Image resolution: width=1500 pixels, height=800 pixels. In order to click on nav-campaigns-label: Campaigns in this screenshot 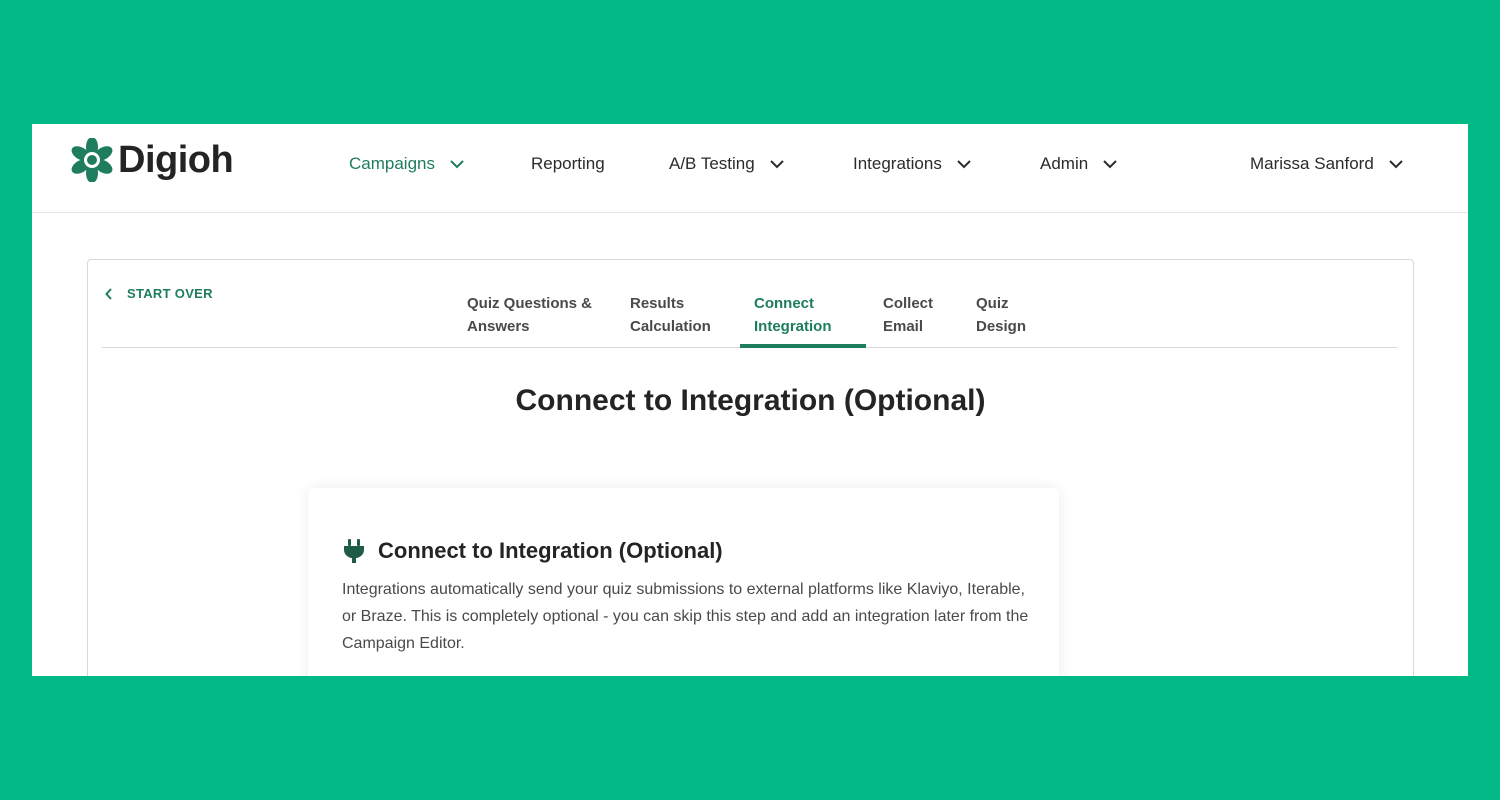, I will do `click(392, 163)`.